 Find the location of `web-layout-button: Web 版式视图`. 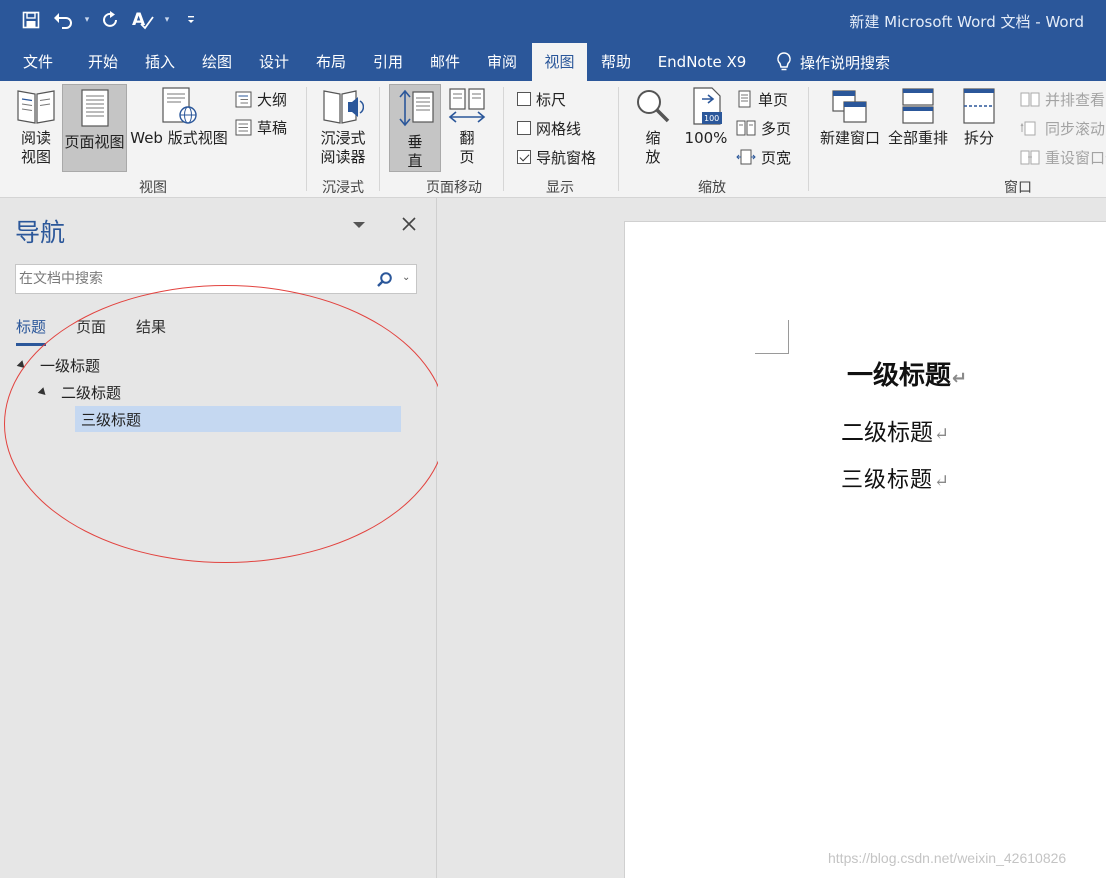

web-layout-button: Web 版式视图 is located at coordinates (179, 130).